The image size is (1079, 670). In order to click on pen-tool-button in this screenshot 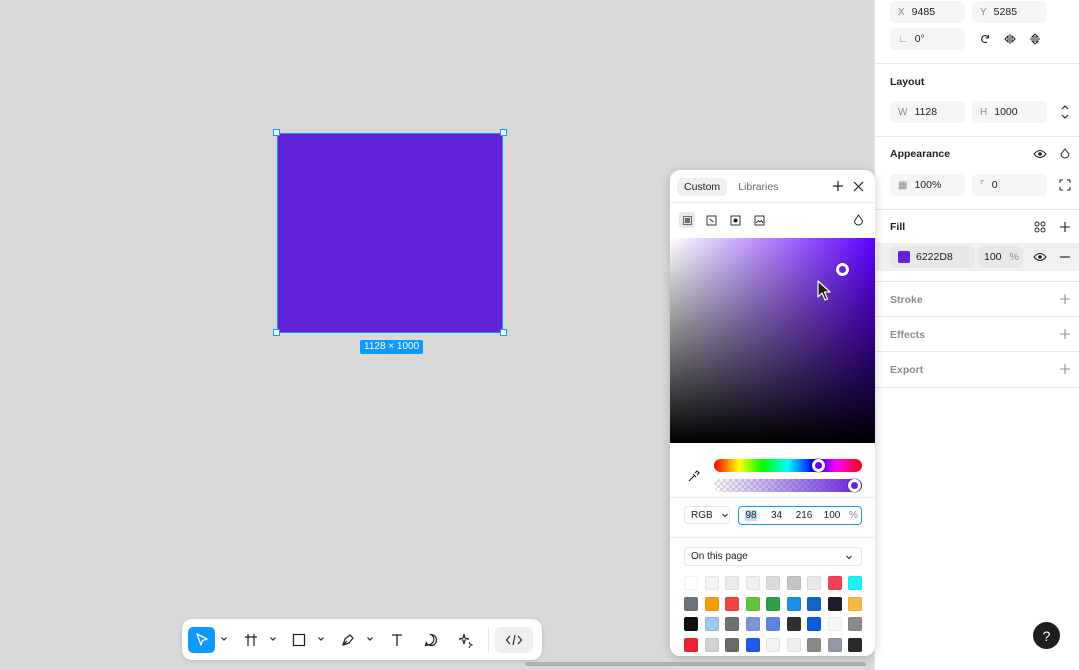, I will do `click(348, 640)`.